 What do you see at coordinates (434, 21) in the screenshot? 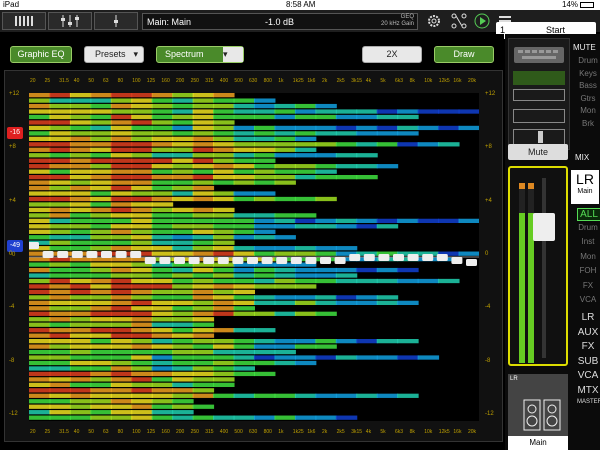
I see `gear-icon` at bounding box center [434, 21].